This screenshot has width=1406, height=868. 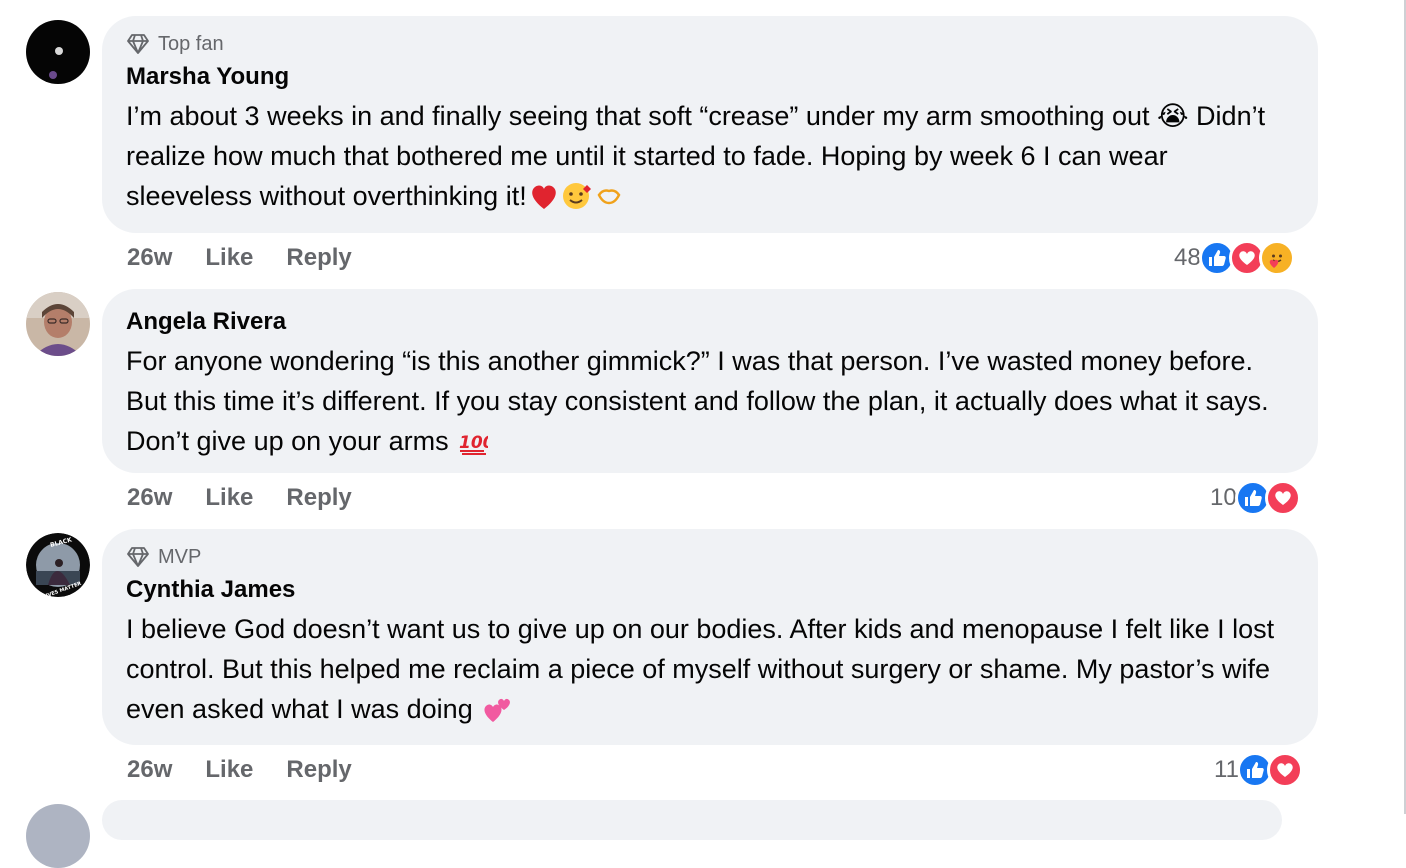 I want to click on reaction-count: 11, so click(x=1226, y=769).